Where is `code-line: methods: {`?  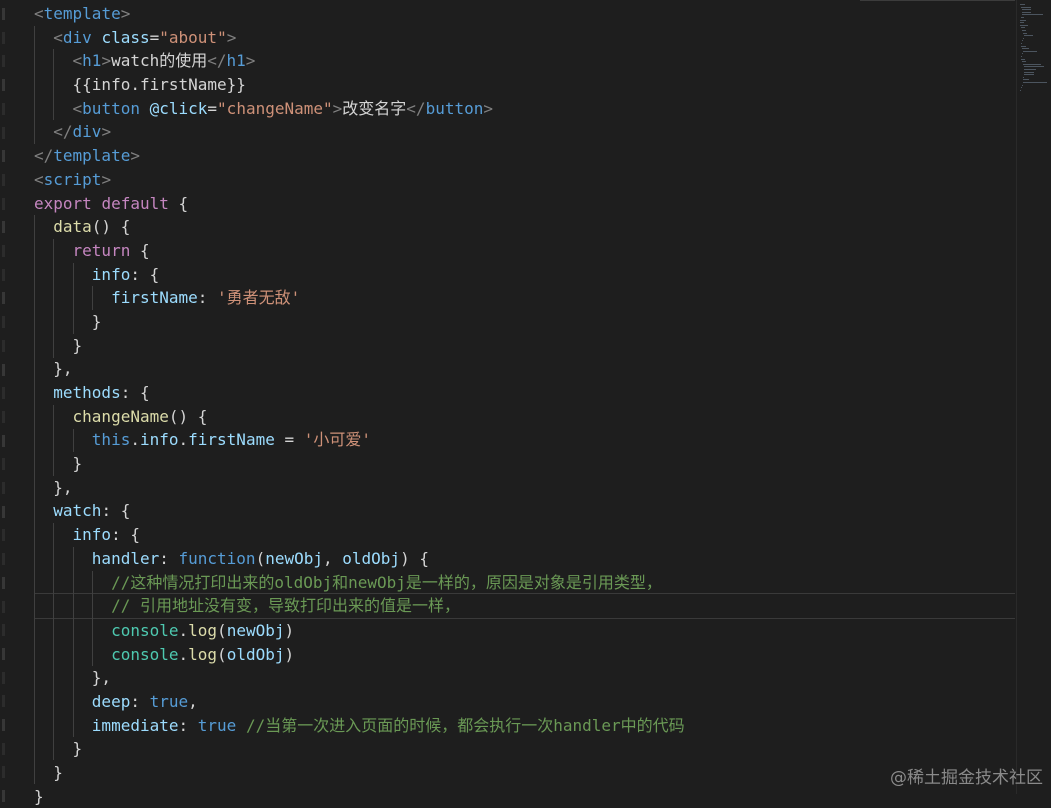 code-line: methods: { is located at coordinates (524, 393).